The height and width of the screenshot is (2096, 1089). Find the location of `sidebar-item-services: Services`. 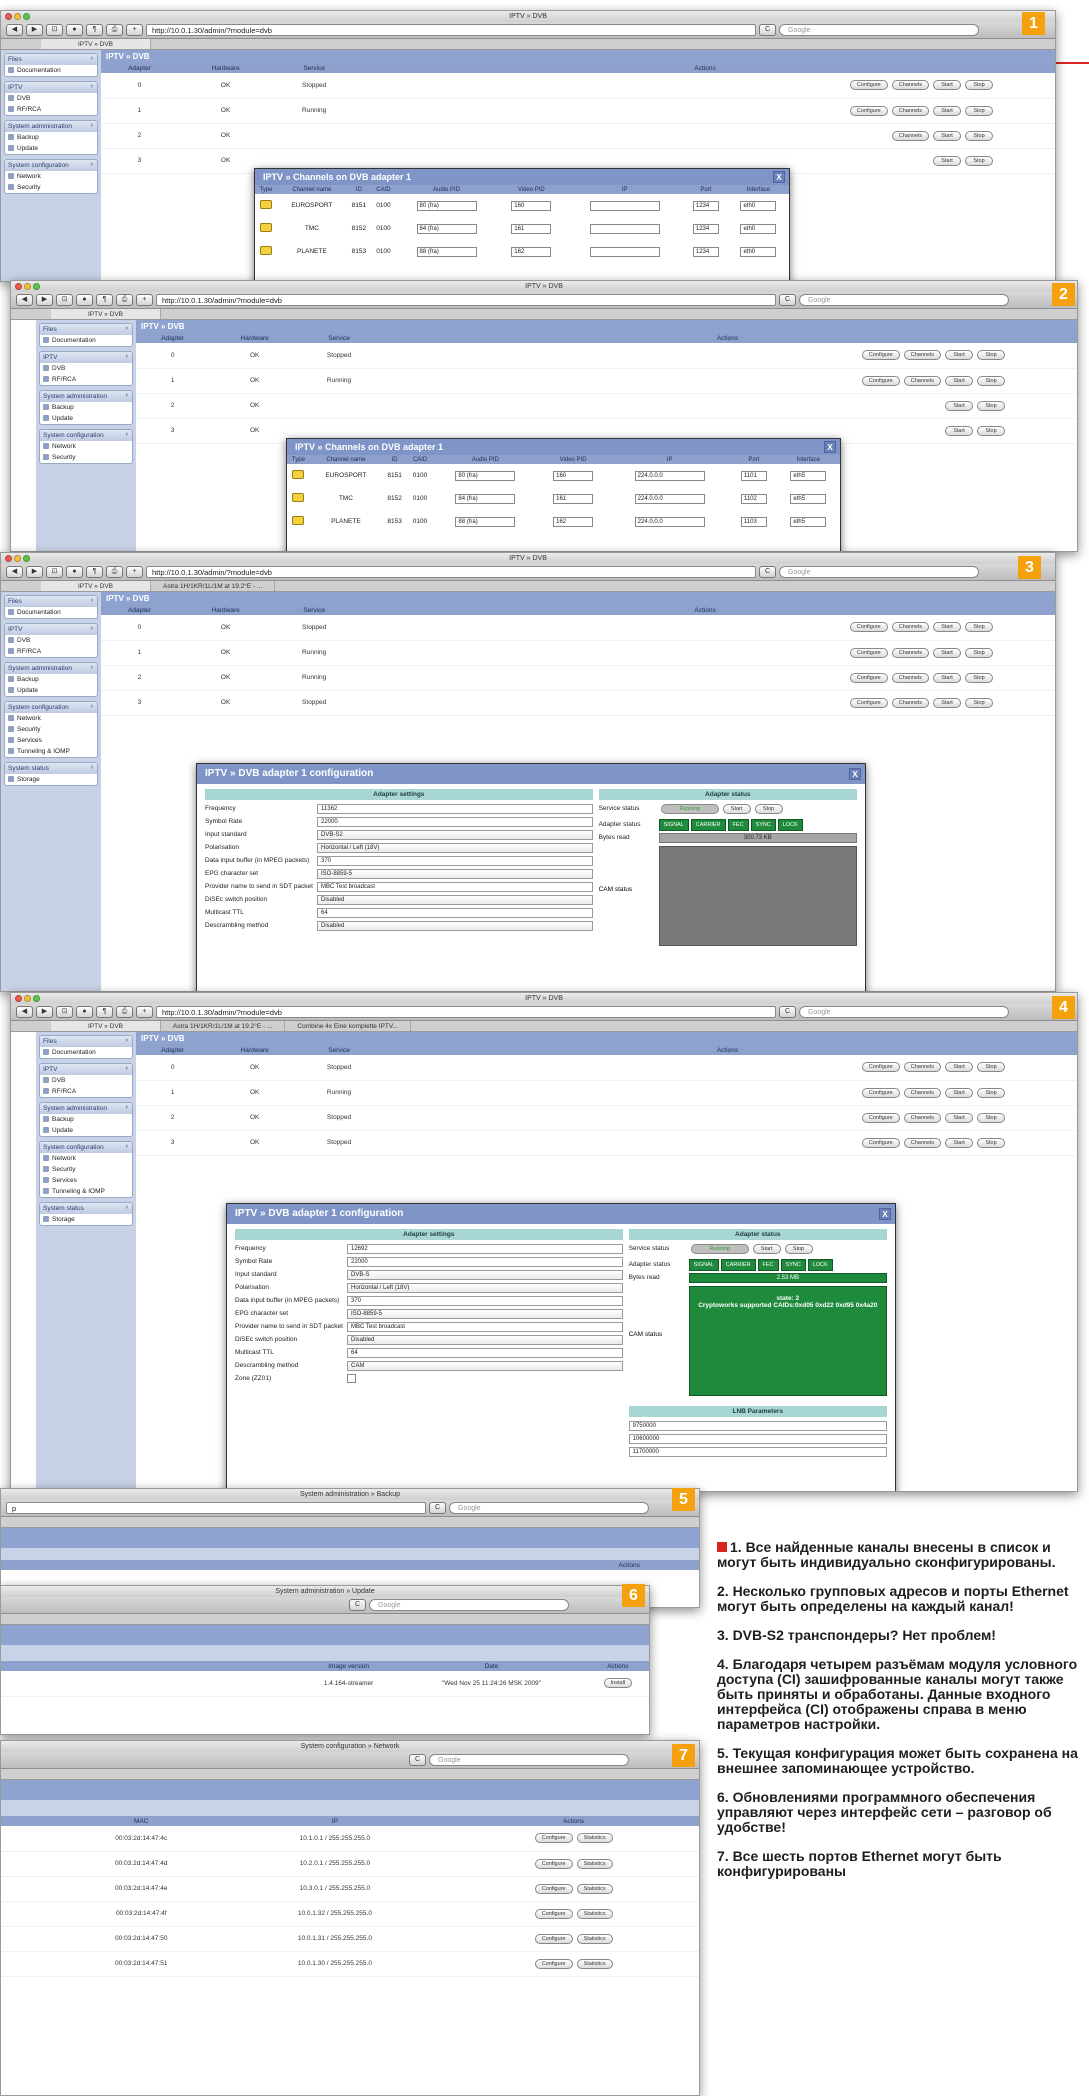

sidebar-item-services: Services is located at coordinates (86, 1180).